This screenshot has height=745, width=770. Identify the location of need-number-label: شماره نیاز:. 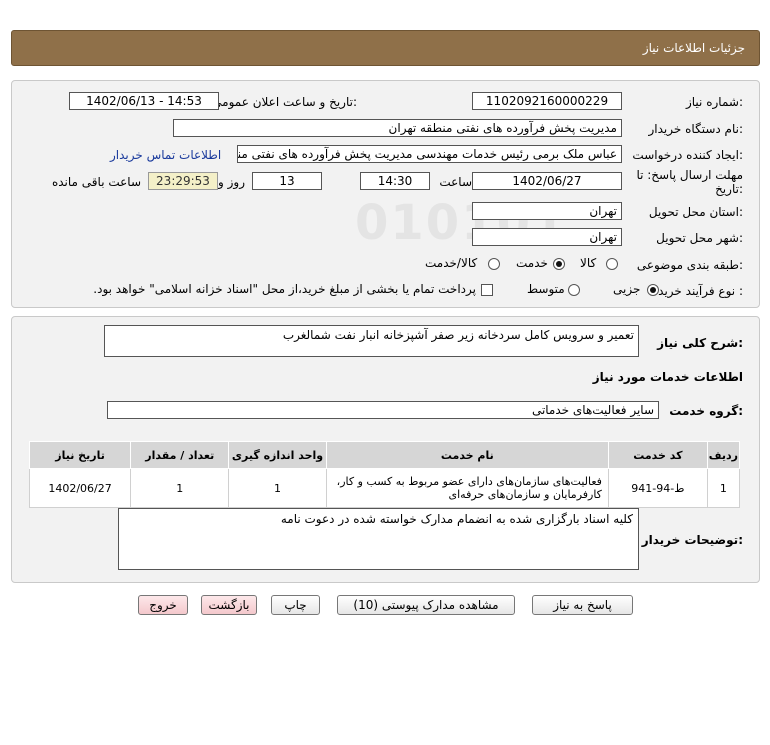
(714, 102).